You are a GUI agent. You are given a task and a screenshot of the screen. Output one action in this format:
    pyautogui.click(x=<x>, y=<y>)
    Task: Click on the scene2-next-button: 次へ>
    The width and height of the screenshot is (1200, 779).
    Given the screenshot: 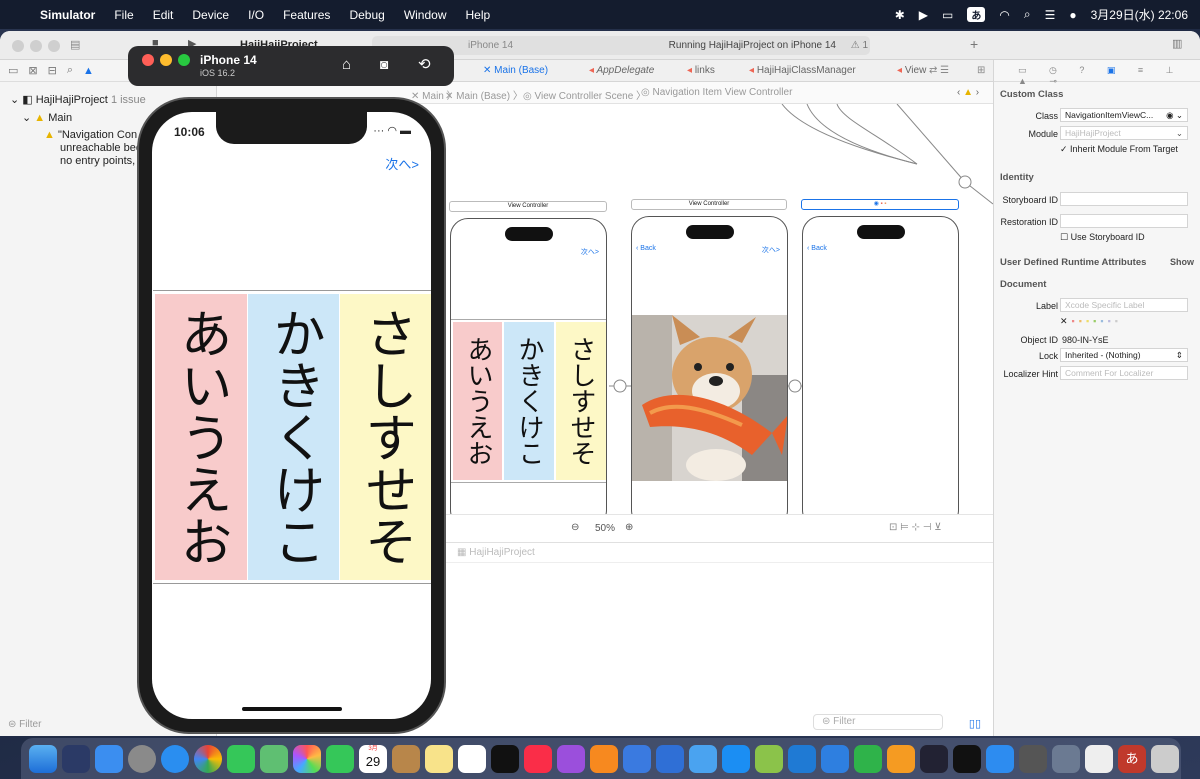 What is the action you would take?
    pyautogui.click(x=771, y=250)
    